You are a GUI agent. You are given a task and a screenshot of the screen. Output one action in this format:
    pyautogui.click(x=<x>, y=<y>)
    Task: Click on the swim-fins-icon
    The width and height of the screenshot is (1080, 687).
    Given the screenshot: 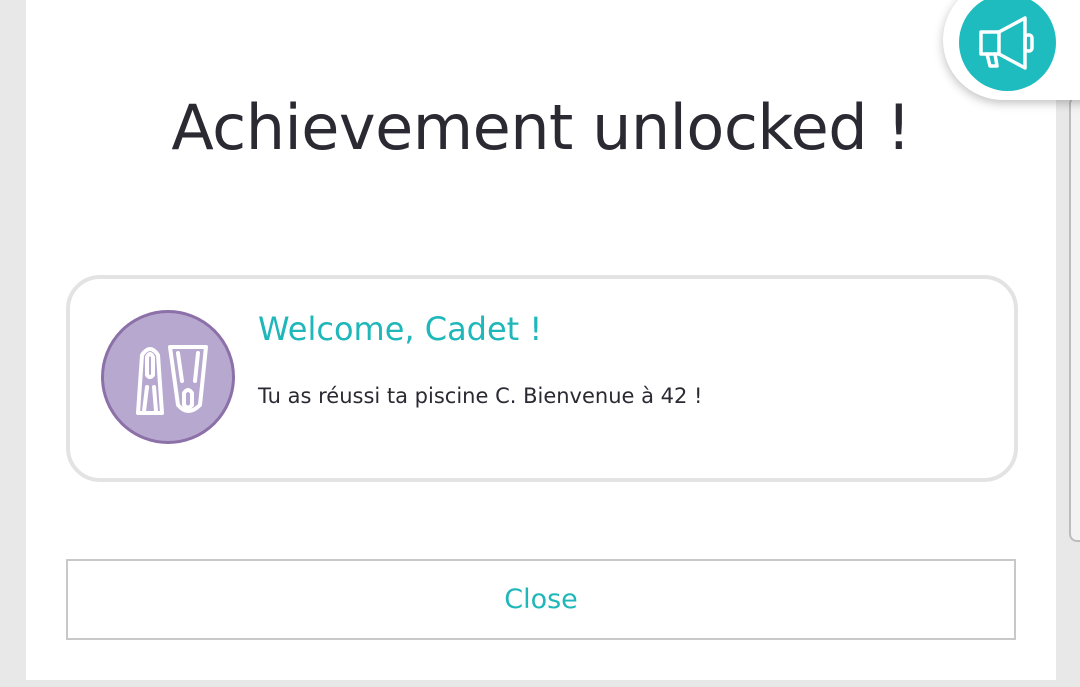 What is the action you would take?
    pyautogui.click(x=172, y=380)
    